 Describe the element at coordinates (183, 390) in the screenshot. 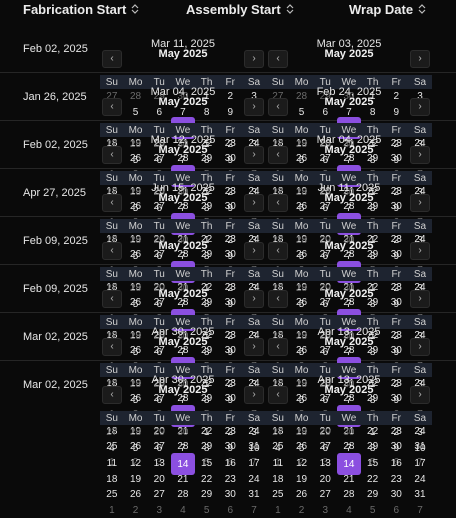

I see `calendar-month-title: May 2025` at that location.